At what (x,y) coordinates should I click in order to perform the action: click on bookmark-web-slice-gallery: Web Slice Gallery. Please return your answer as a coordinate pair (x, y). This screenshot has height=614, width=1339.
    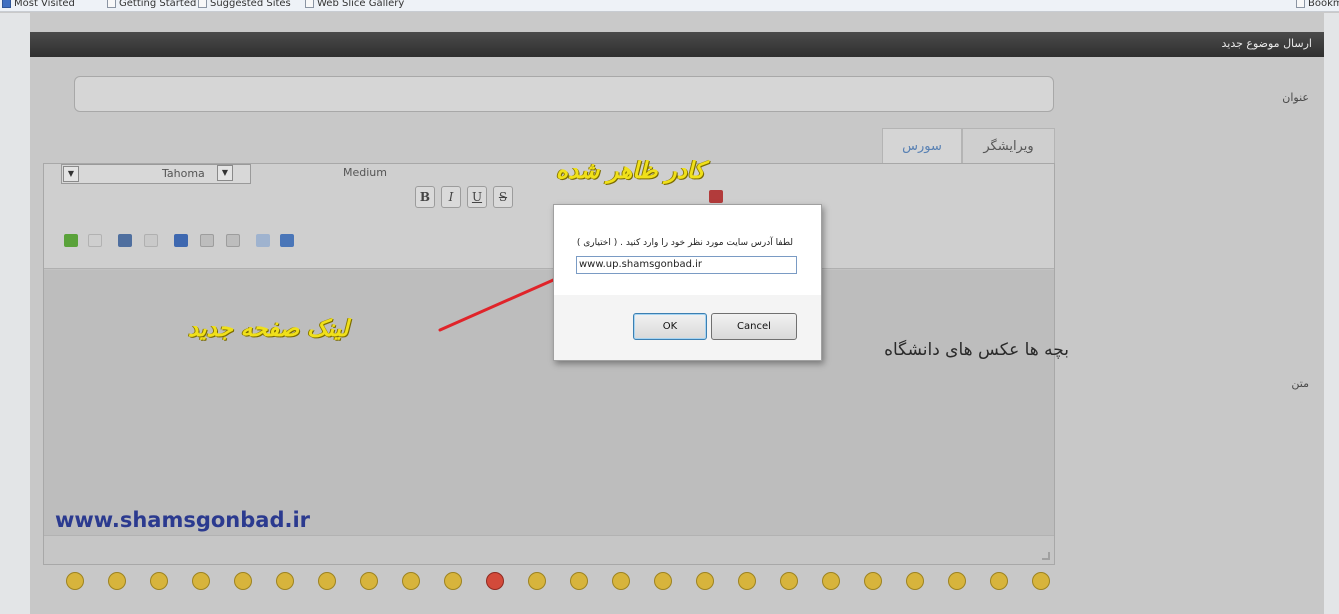
    Looking at the image, I should click on (354, 4).